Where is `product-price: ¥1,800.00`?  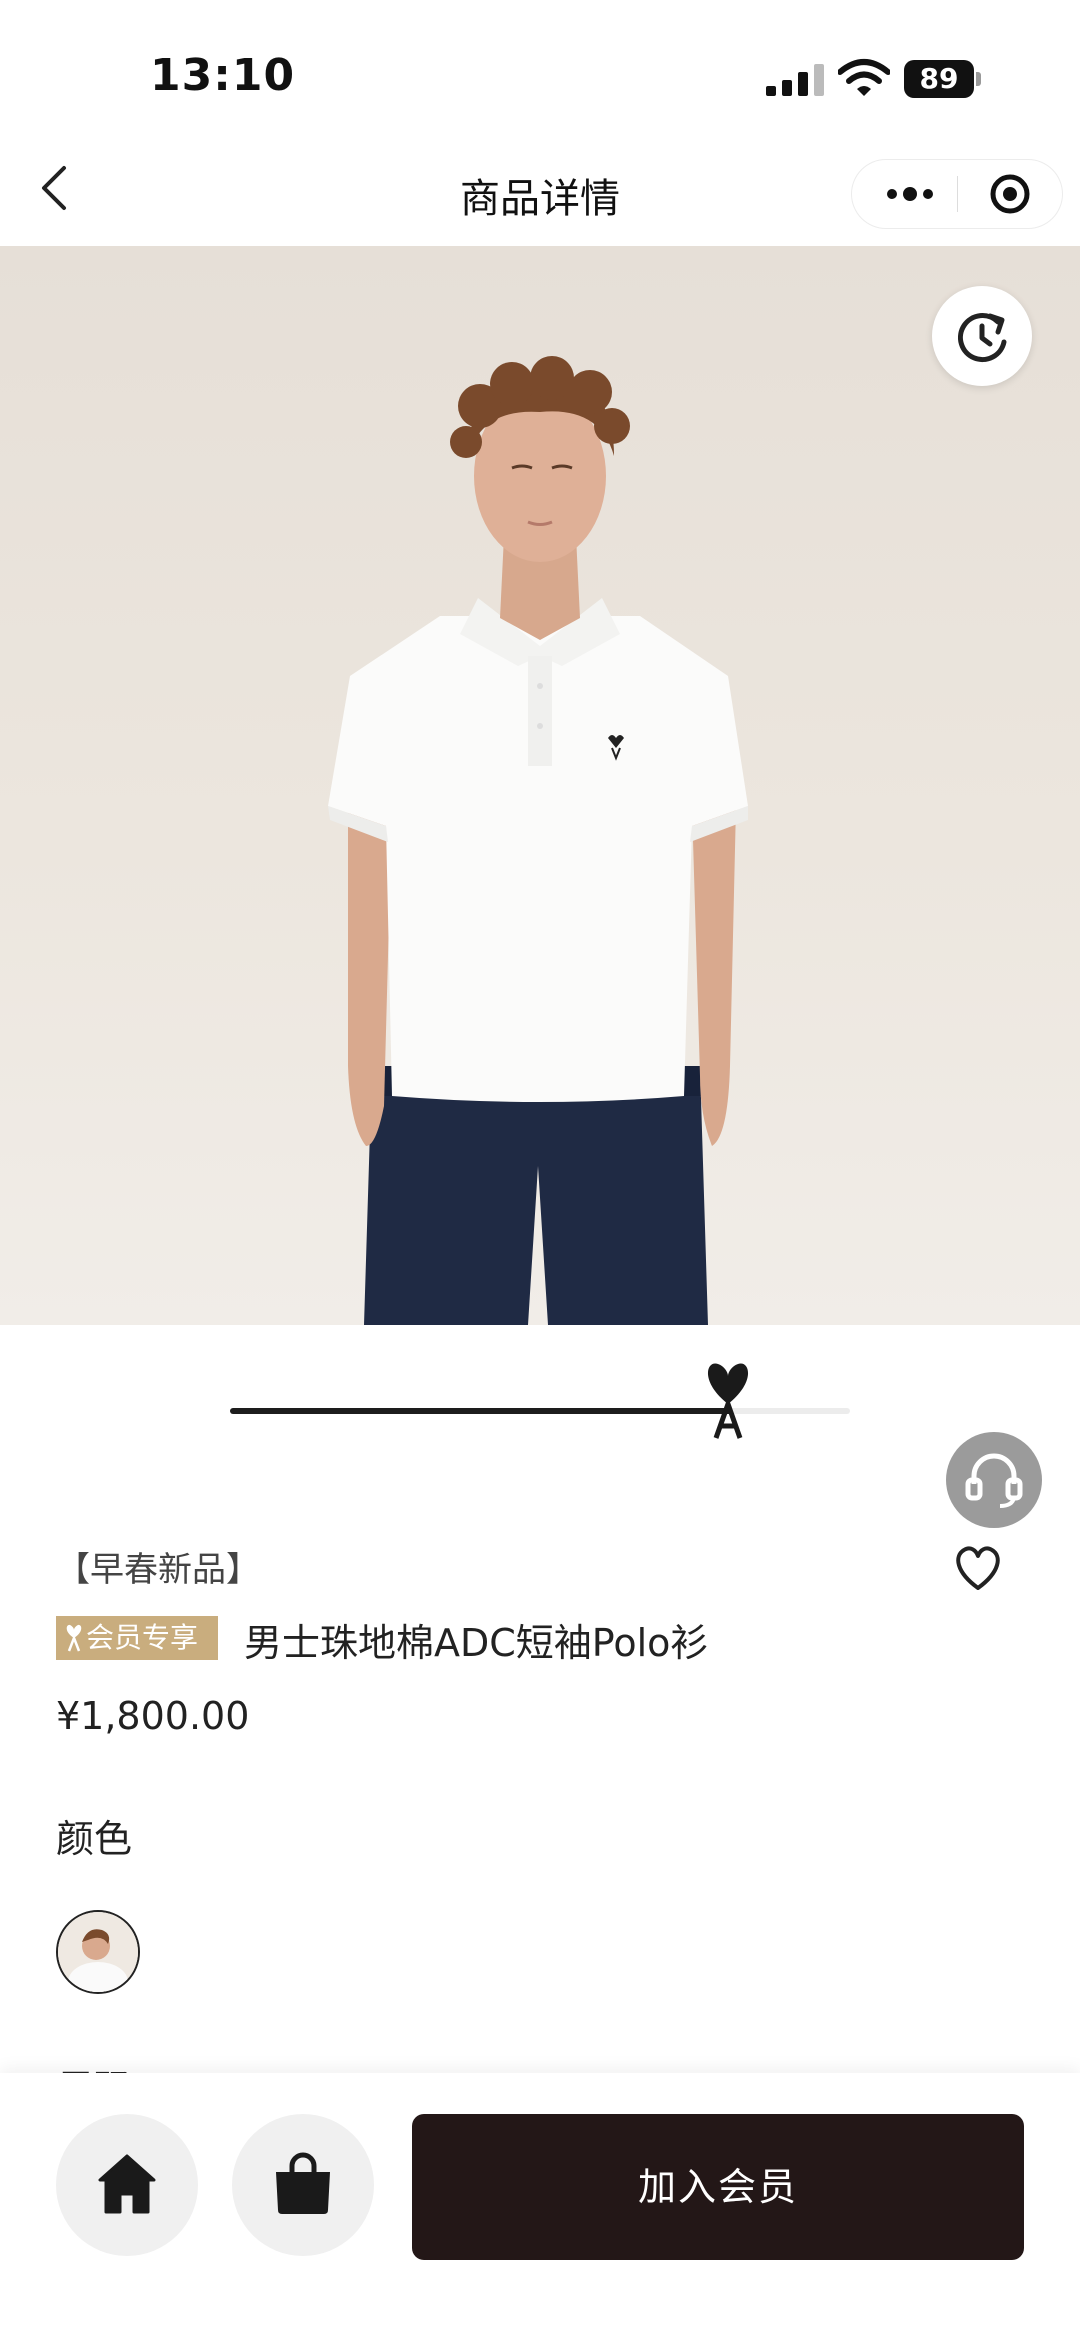
product-price: ¥1,800.00 is located at coordinates (153, 1716).